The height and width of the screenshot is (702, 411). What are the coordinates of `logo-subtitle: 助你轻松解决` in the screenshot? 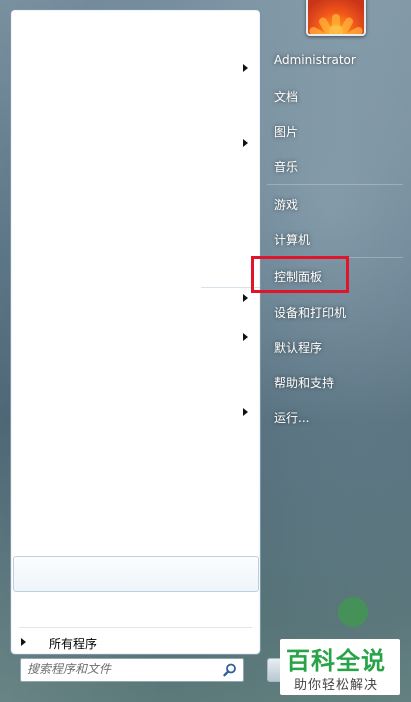 It's located at (336, 685).